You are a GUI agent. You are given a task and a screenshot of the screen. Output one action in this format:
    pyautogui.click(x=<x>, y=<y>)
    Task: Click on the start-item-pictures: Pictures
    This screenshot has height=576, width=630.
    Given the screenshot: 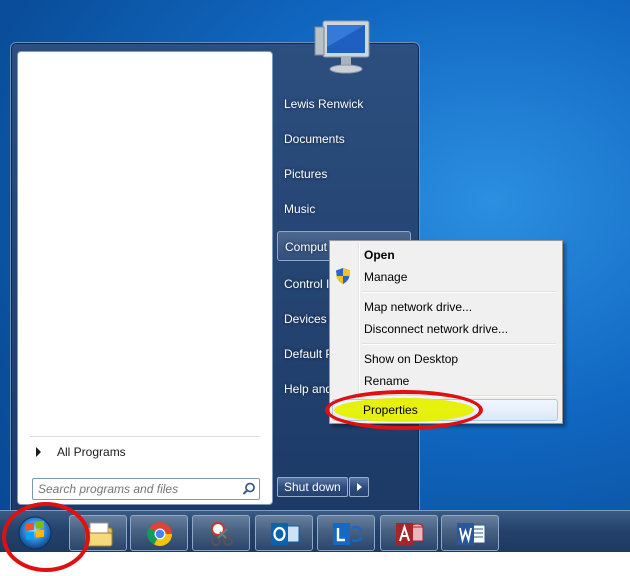 What is the action you would take?
    pyautogui.click(x=344, y=174)
    